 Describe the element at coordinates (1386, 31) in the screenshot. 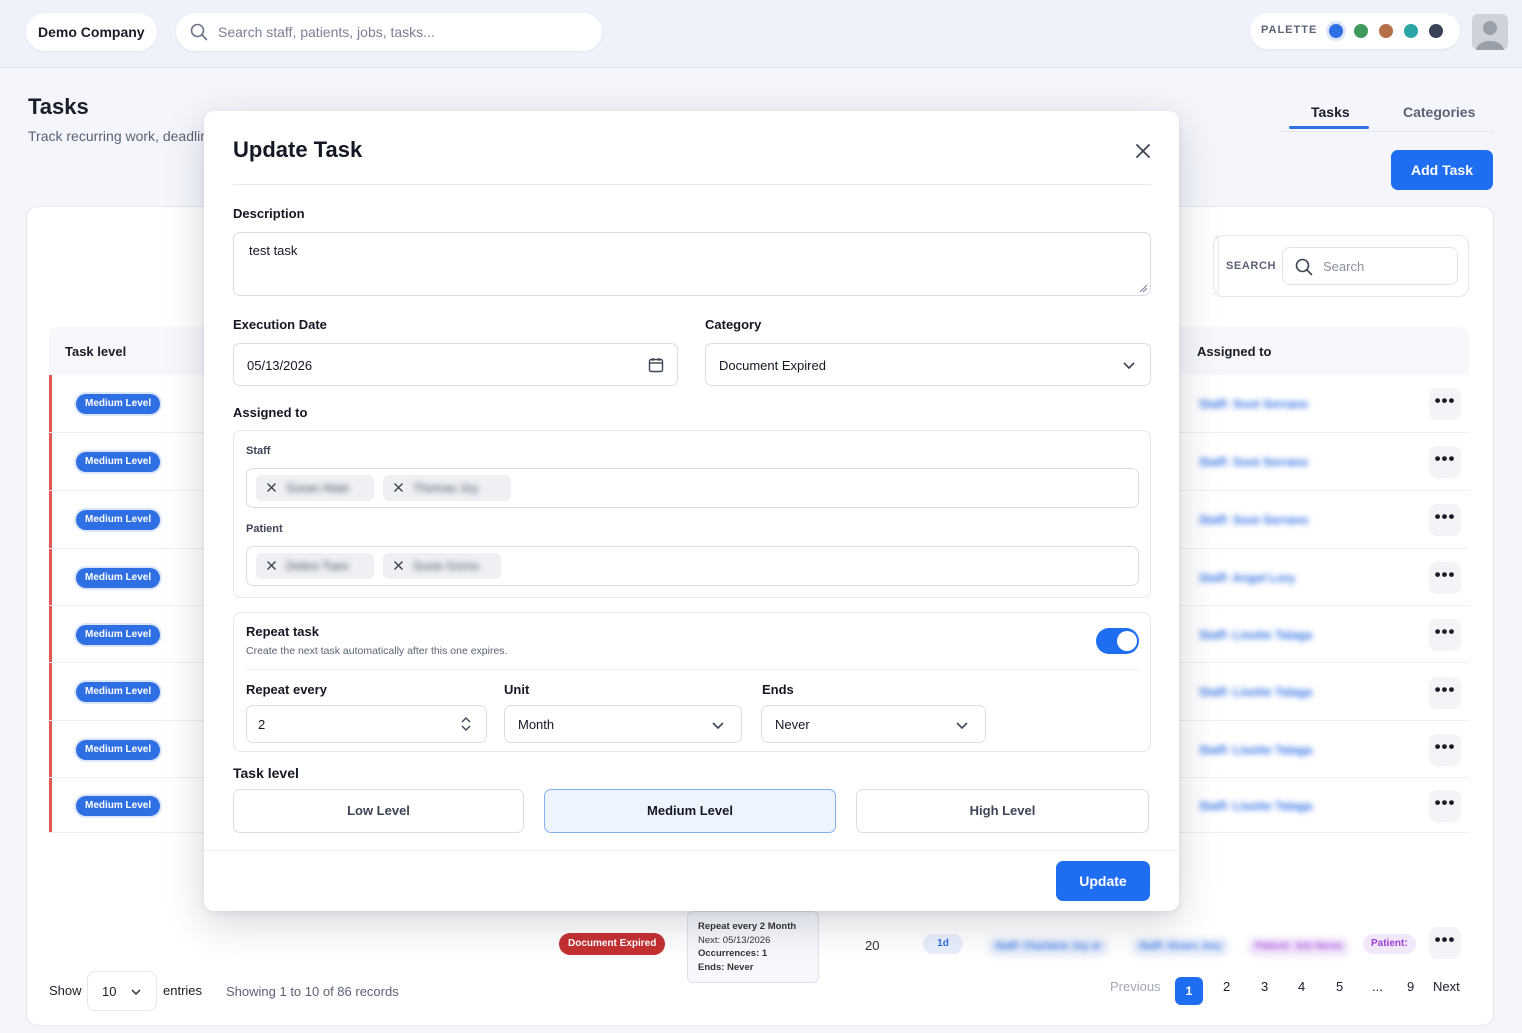

I see `palette-swatch-brown` at that location.